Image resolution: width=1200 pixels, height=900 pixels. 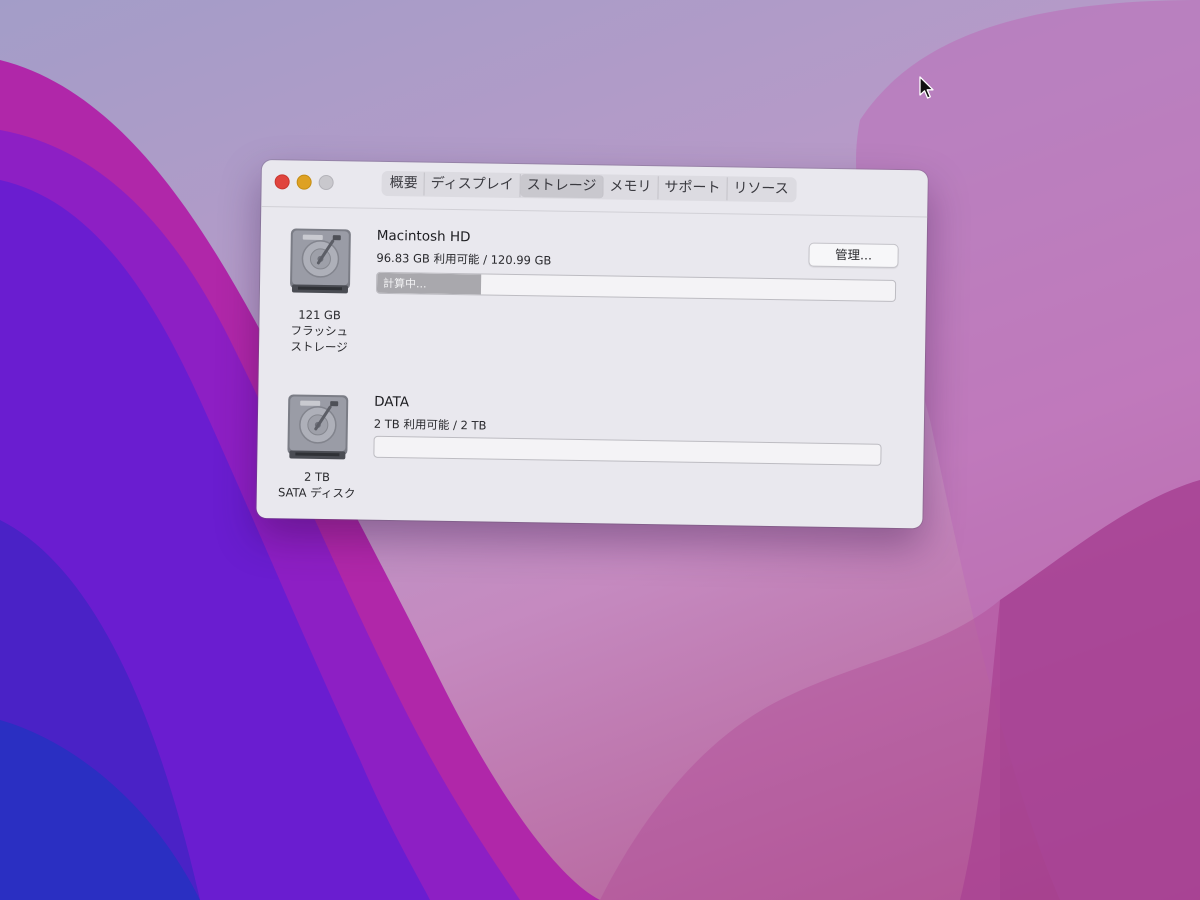 I want to click on drive-capacity-caption: 2 TB SATA ディスク, so click(x=317, y=485).